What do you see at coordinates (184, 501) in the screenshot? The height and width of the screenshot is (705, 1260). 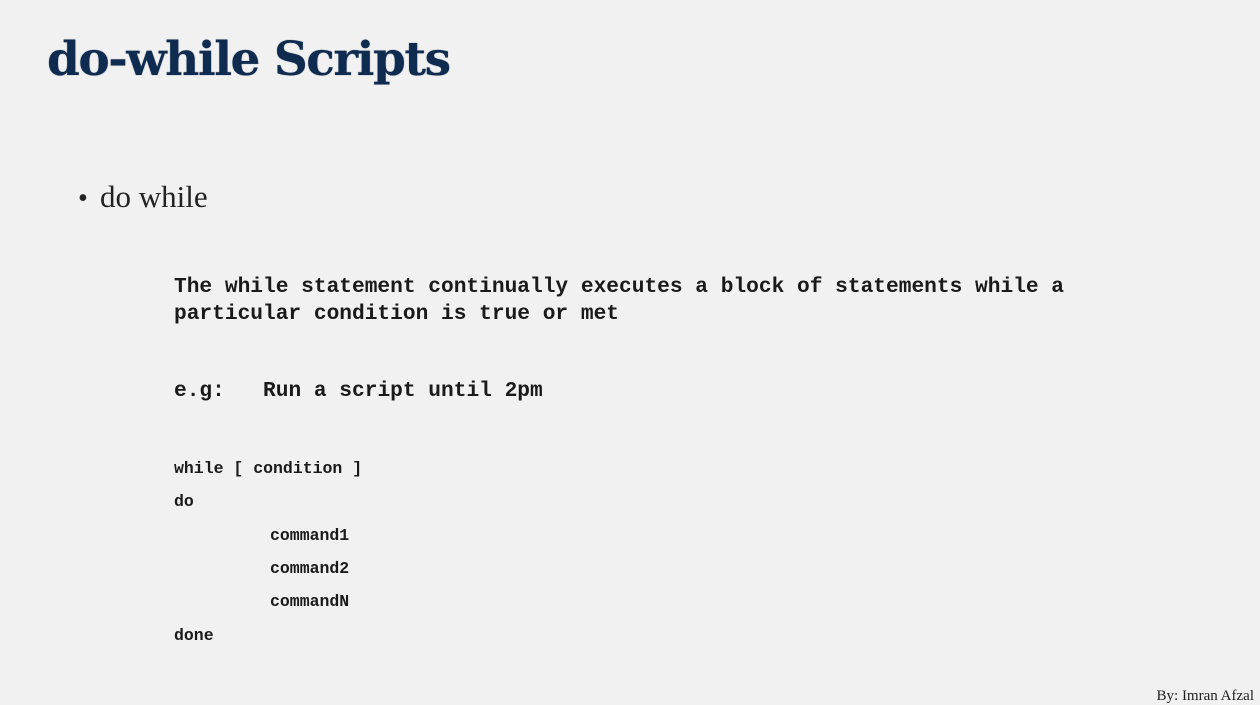 I see `code-do-line: do` at bounding box center [184, 501].